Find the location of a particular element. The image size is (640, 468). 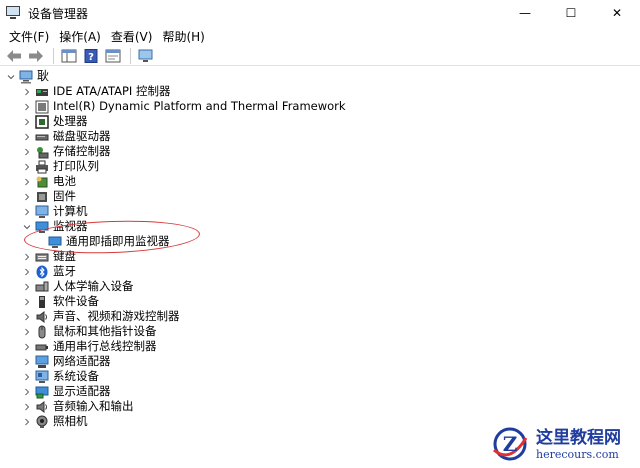

minimize-button: — is located at coordinates (525, 13).